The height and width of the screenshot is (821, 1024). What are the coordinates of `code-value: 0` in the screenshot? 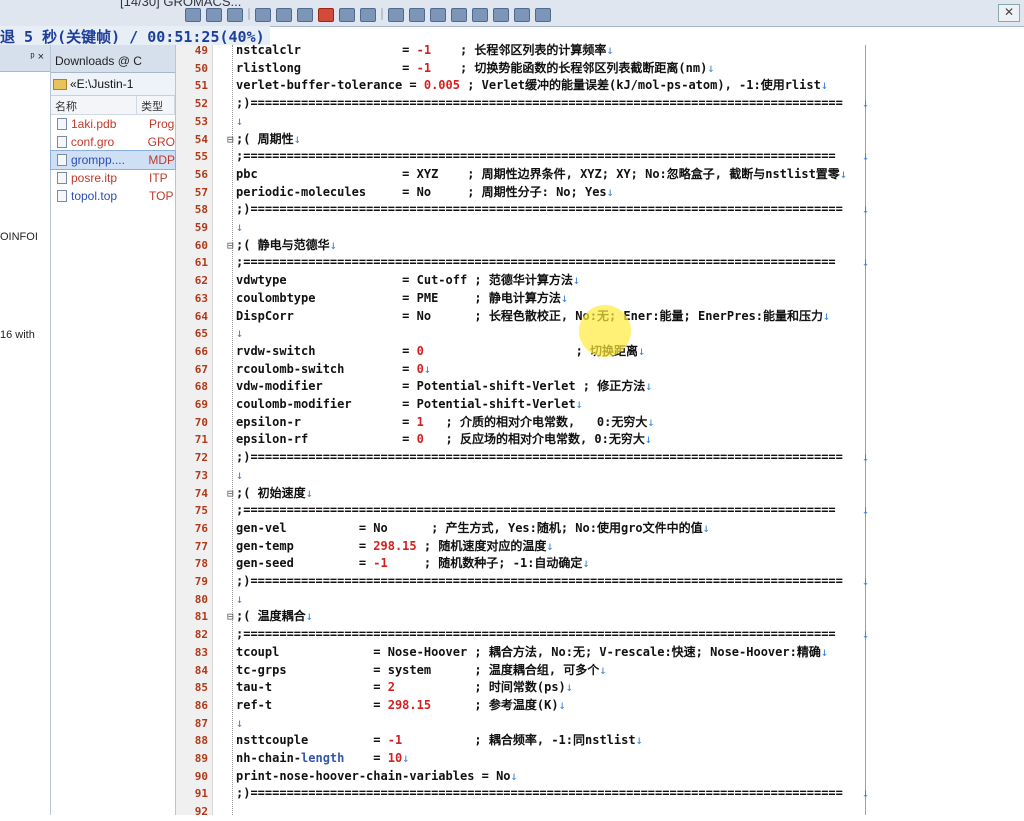 It's located at (420, 368).